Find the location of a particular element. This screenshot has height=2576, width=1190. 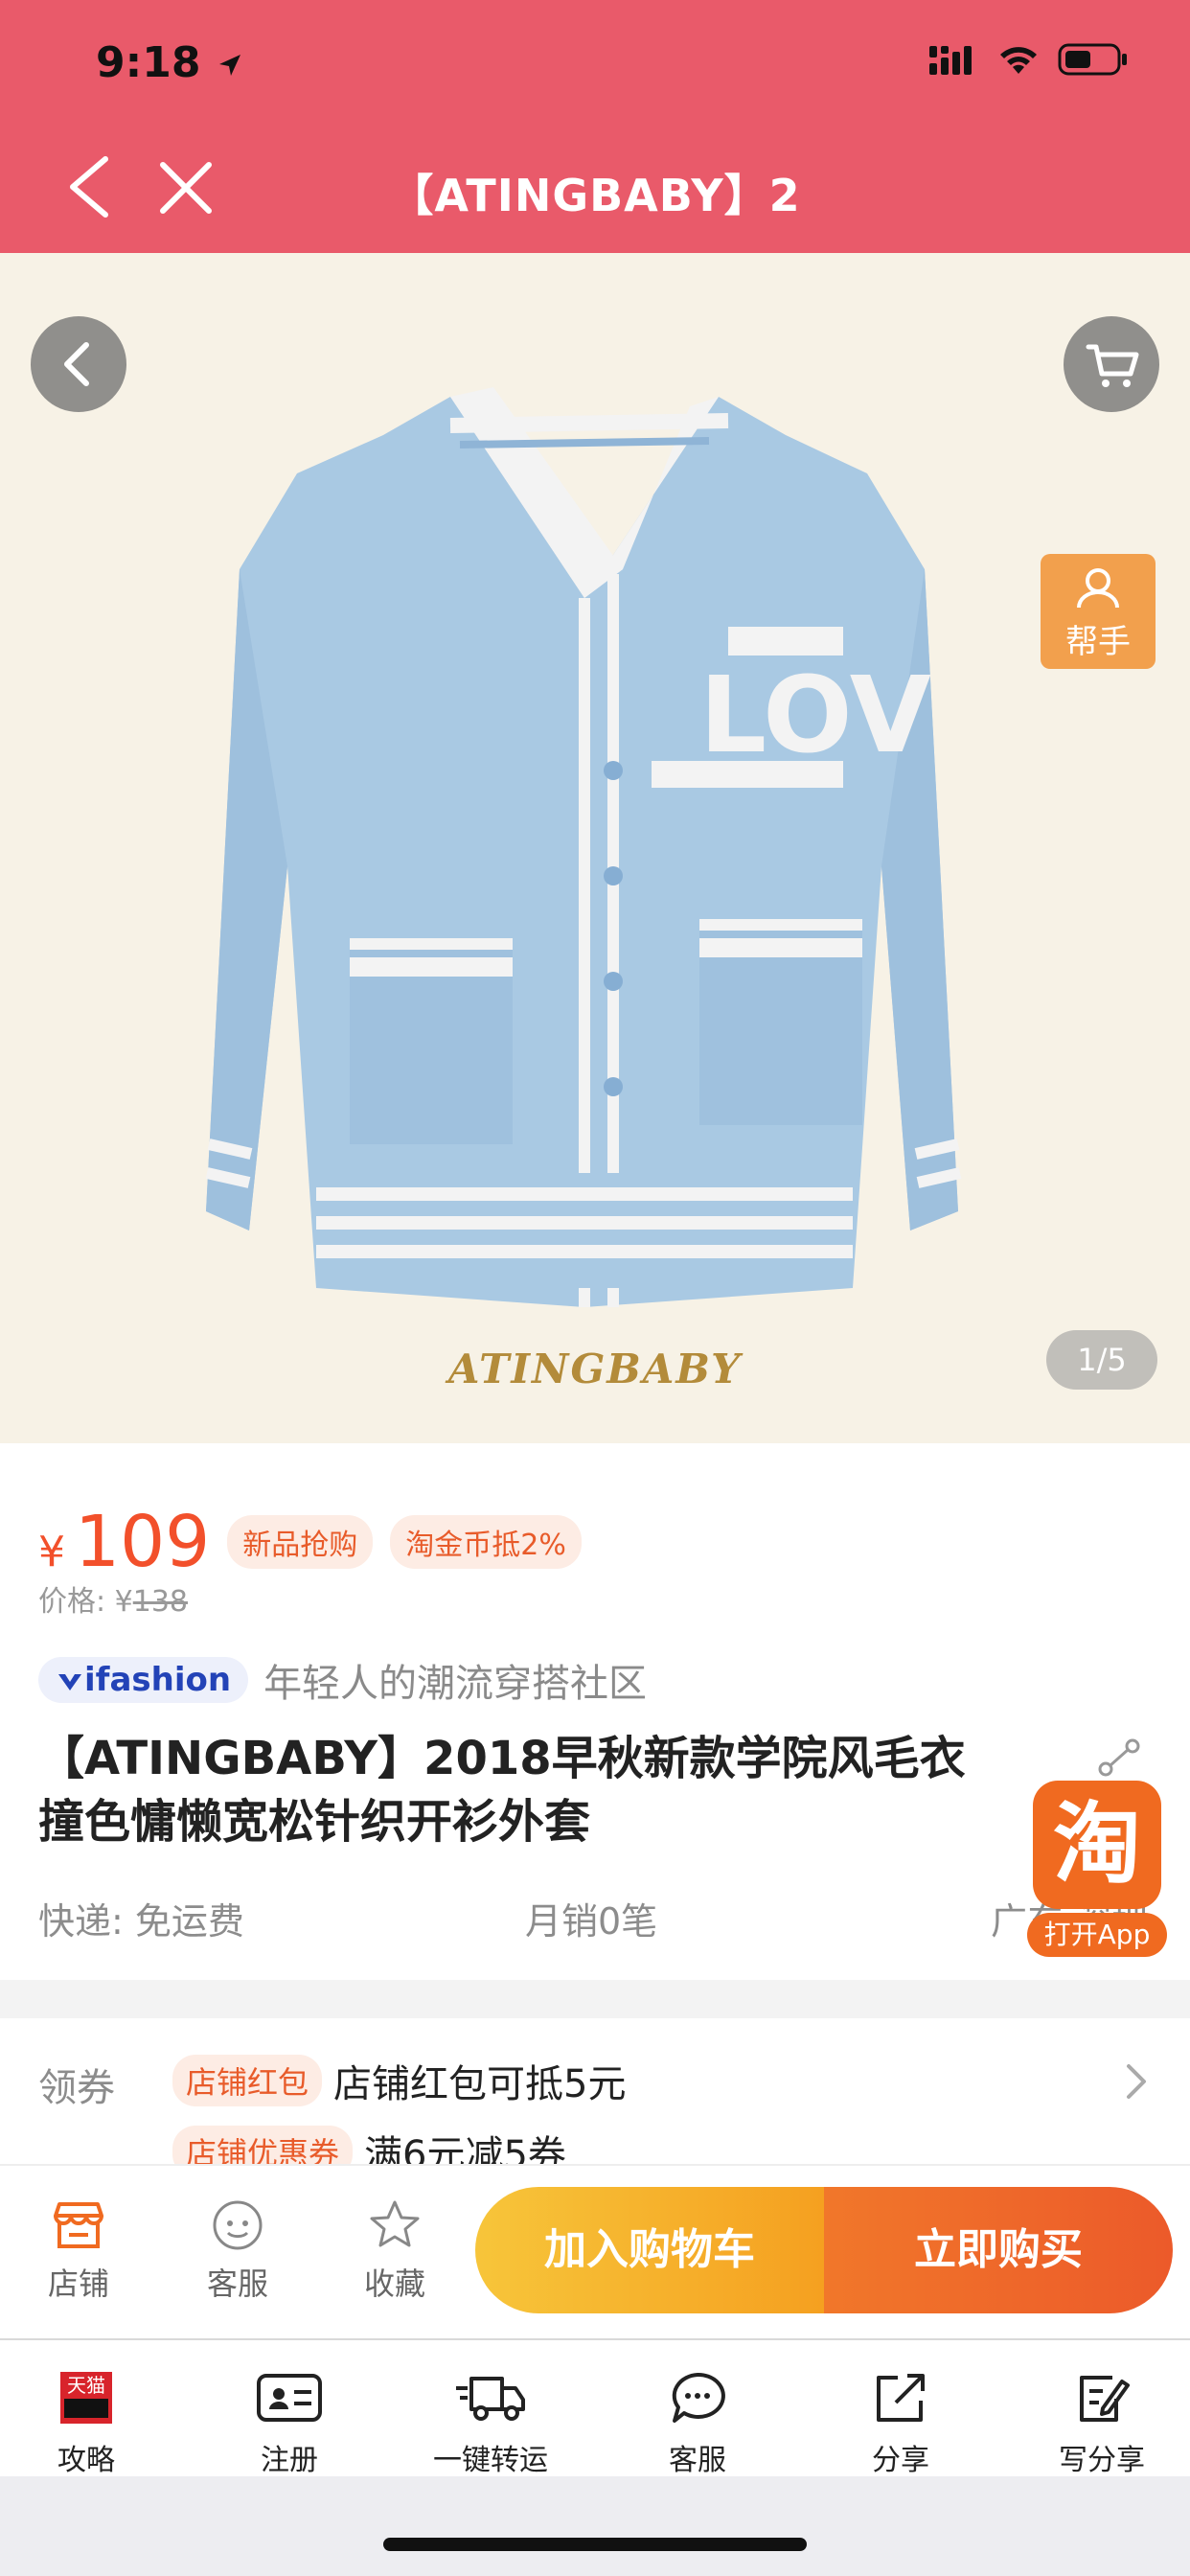

tmall-icon: 天猫 is located at coordinates (86, 2398).